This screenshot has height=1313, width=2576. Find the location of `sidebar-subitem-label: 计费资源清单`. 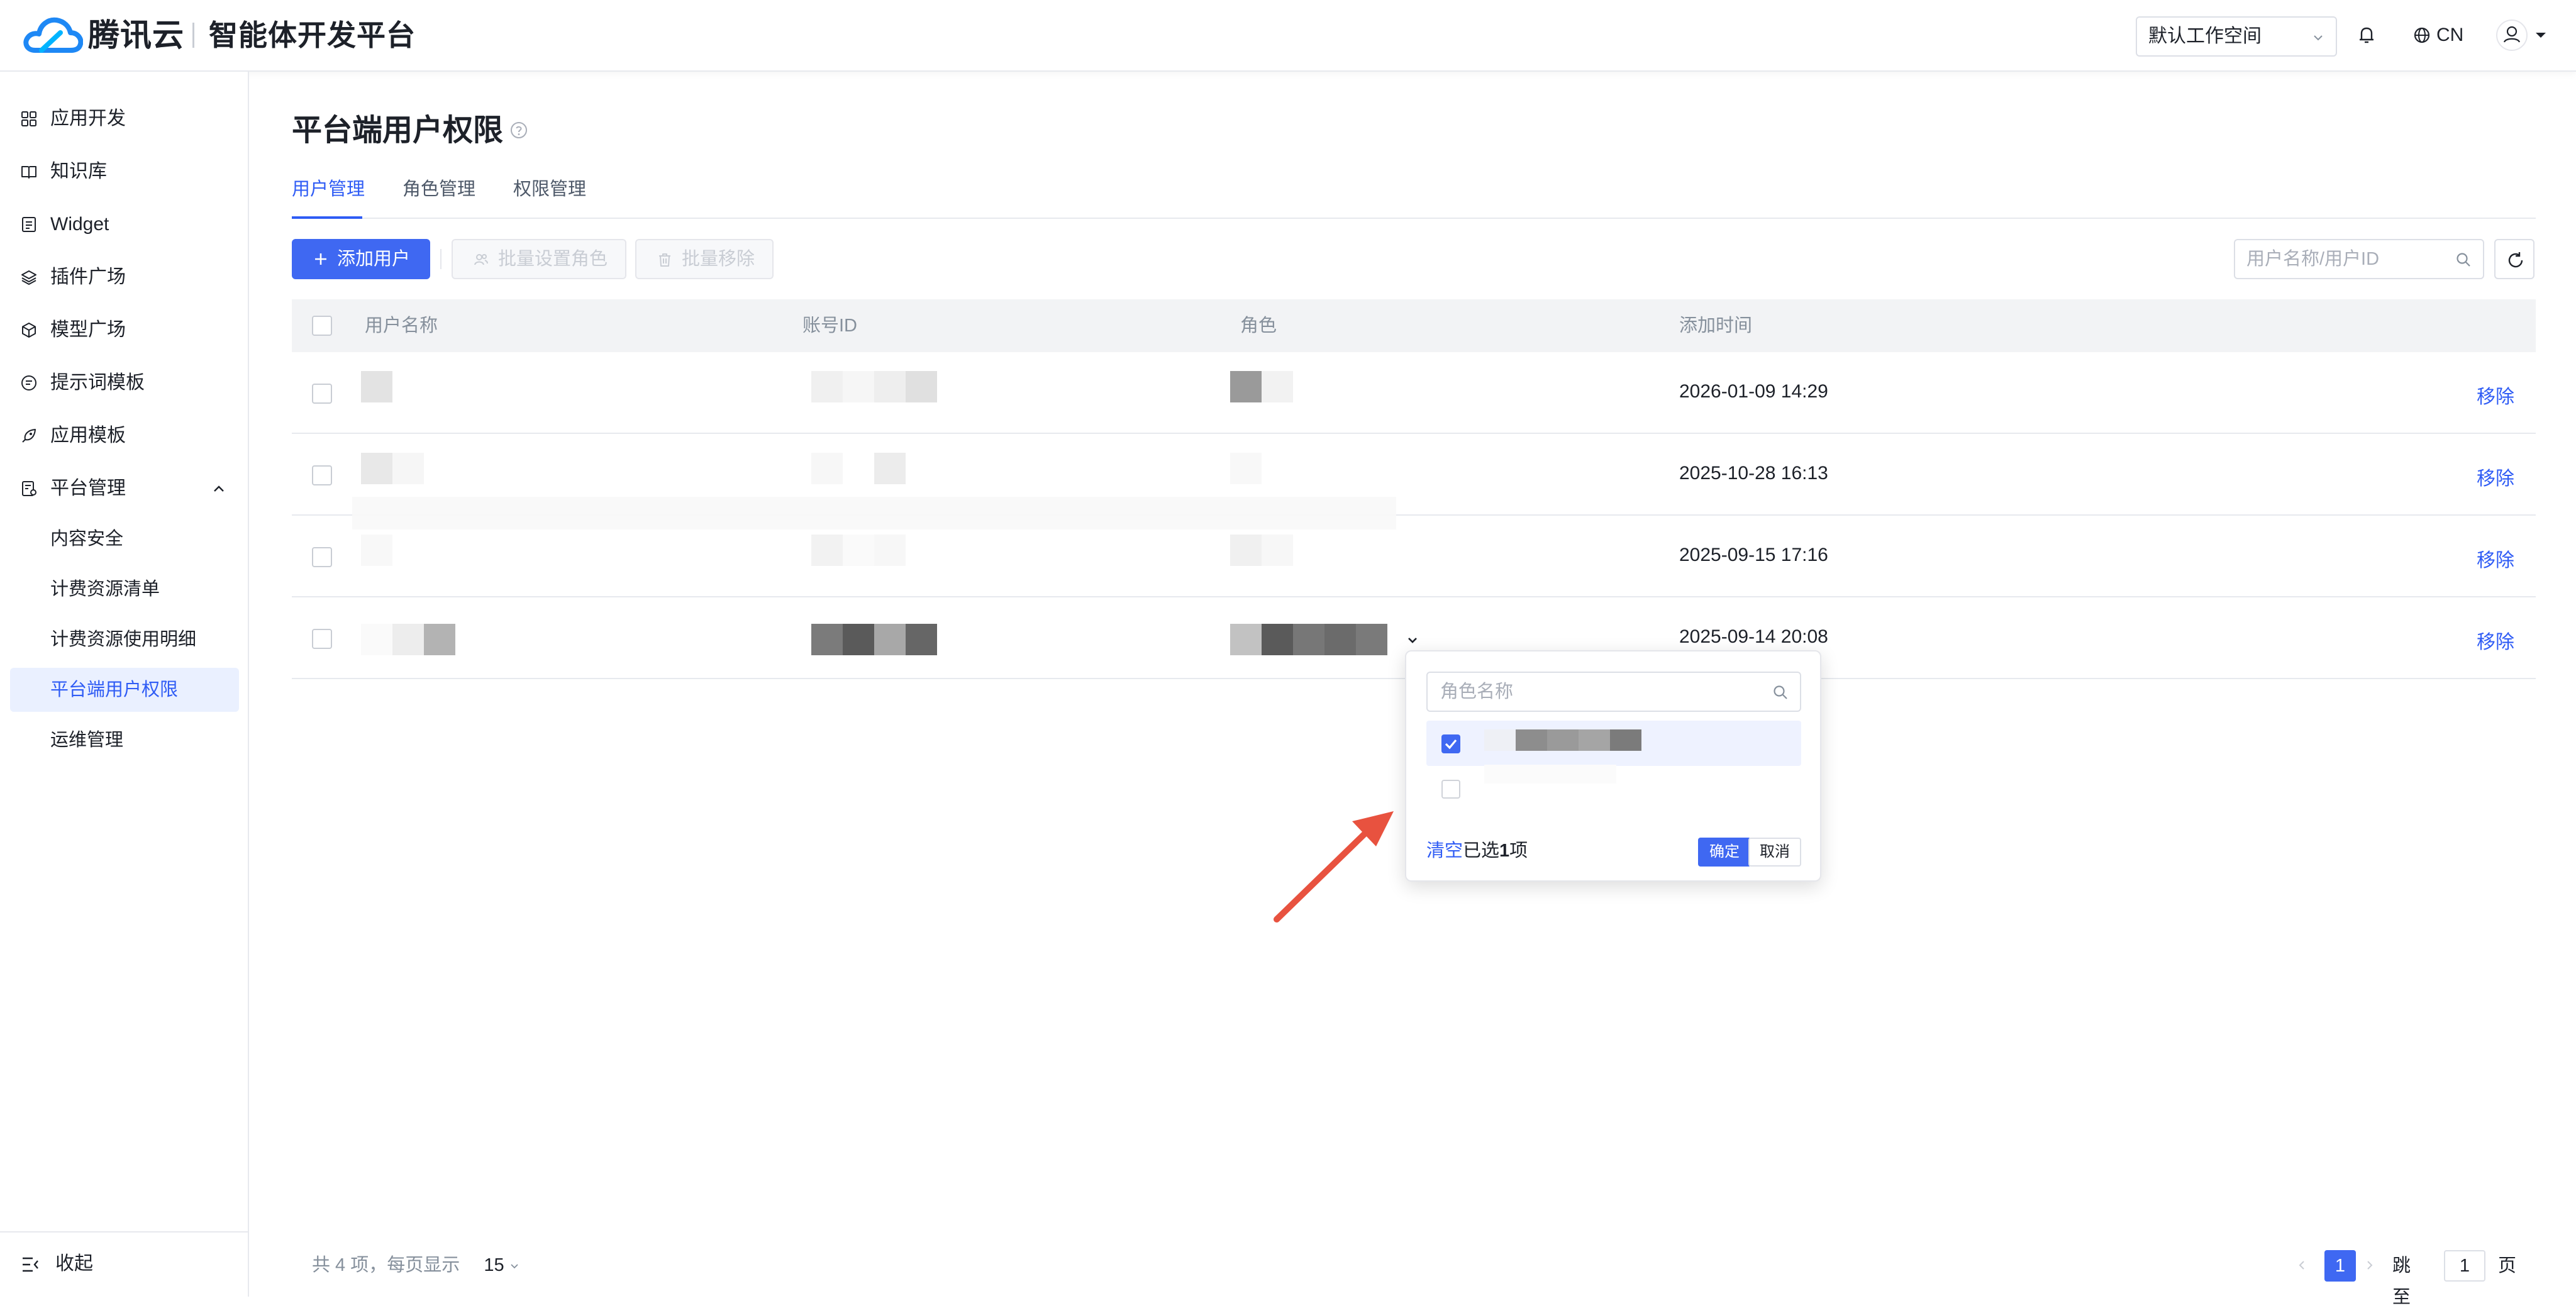

sidebar-subitem-label: 计费资源清单 is located at coordinates (105, 589).